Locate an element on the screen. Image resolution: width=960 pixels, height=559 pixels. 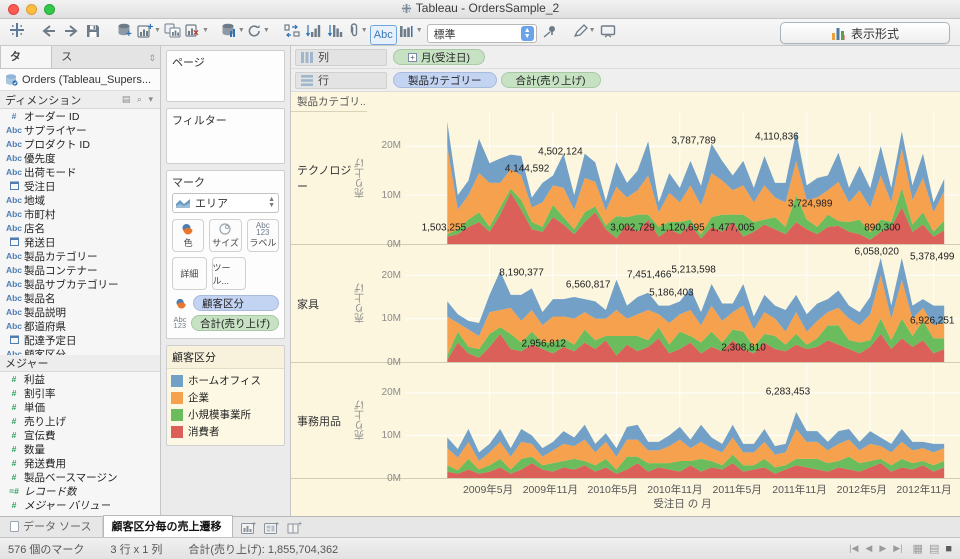
duplicate-sheet-icon is located at coordinates (173, 30).